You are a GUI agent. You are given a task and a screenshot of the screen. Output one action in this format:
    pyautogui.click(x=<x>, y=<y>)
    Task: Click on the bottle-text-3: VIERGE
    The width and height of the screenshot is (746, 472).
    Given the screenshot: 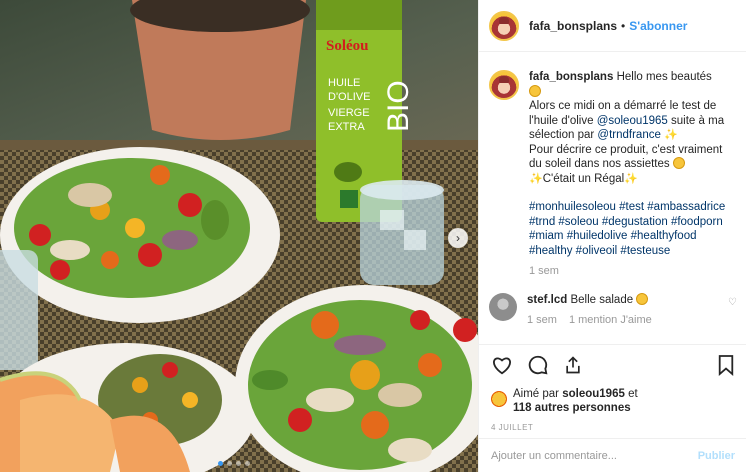 What is the action you would take?
    pyautogui.click(x=349, y=113)
    